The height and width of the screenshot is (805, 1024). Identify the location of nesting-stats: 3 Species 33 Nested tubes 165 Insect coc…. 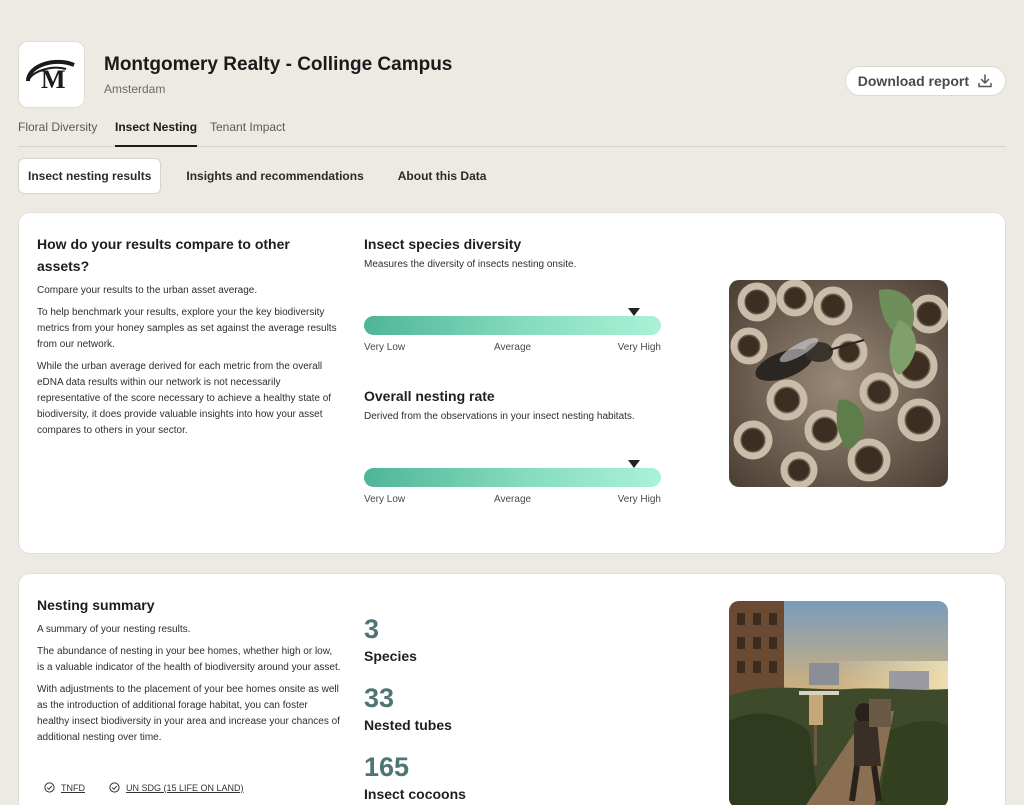
(464, 709).